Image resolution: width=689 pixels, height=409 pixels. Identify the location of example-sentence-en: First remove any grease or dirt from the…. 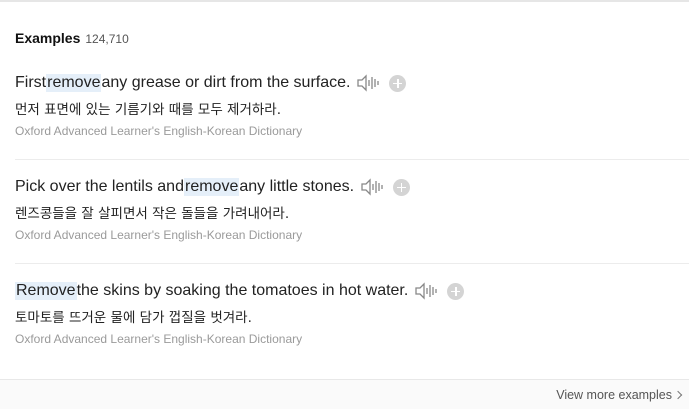
(352, 83).